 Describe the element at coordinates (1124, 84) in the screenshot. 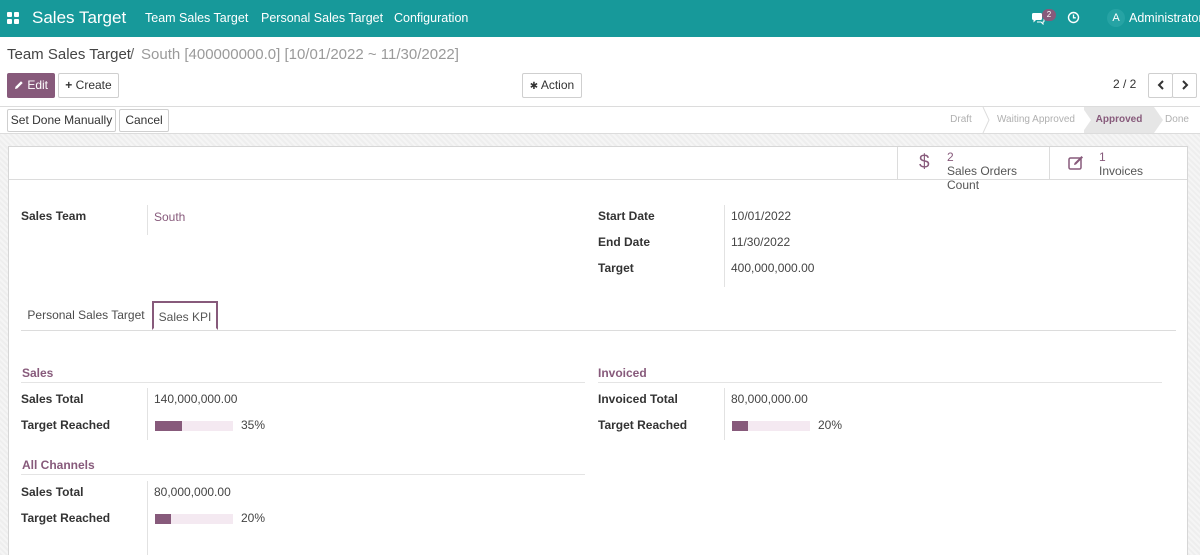

I see `pager-value: 2 / 2` at that location.